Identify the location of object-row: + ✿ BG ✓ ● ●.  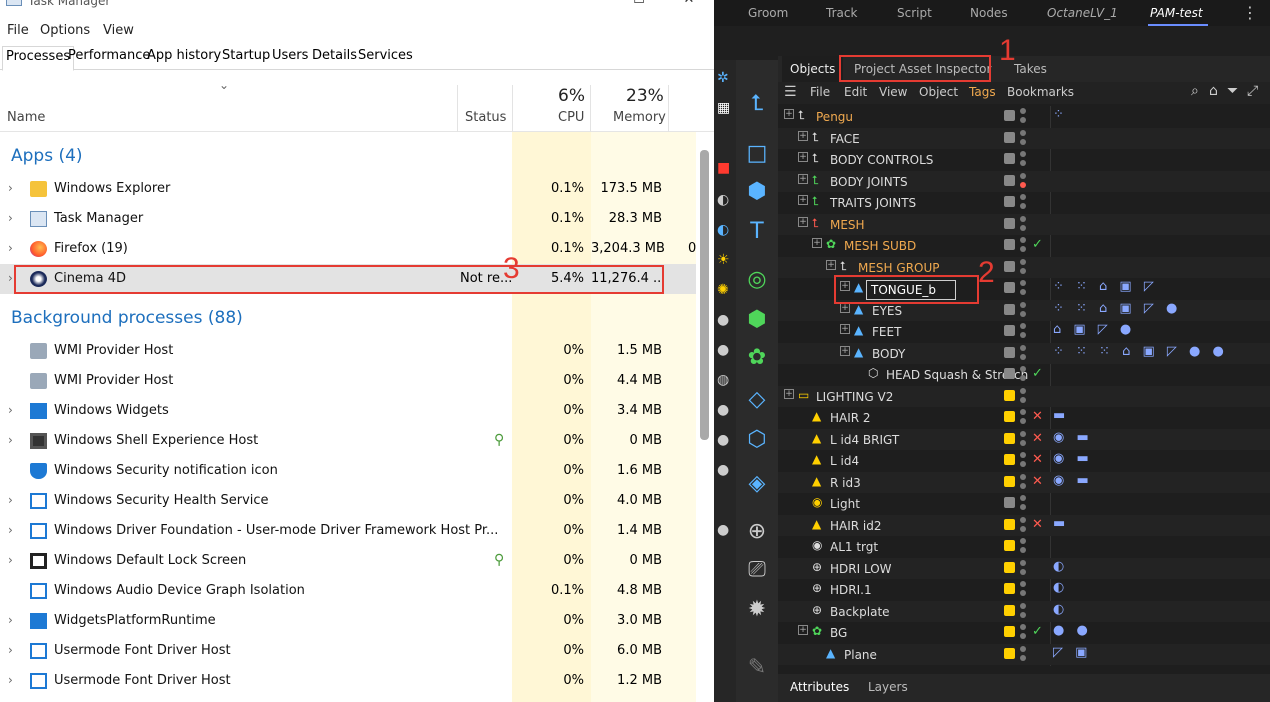
(1024, 632).